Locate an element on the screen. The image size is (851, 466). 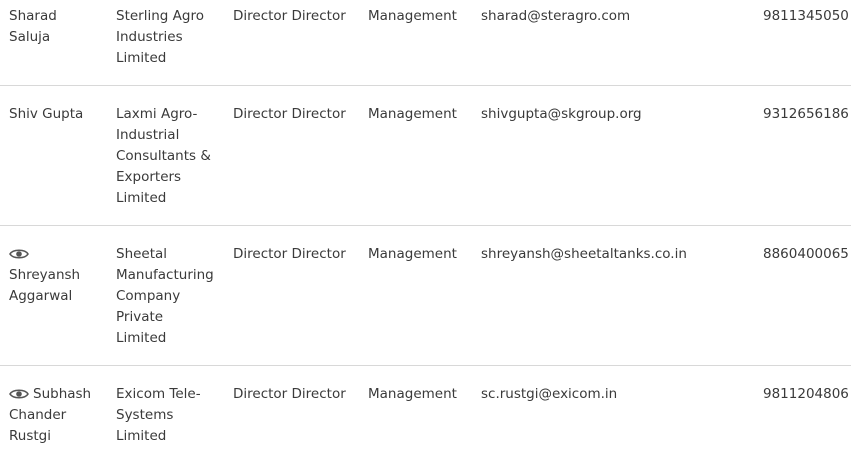
company-name: Sterling Agro Industries Limited is located at coordinates (171, 37).